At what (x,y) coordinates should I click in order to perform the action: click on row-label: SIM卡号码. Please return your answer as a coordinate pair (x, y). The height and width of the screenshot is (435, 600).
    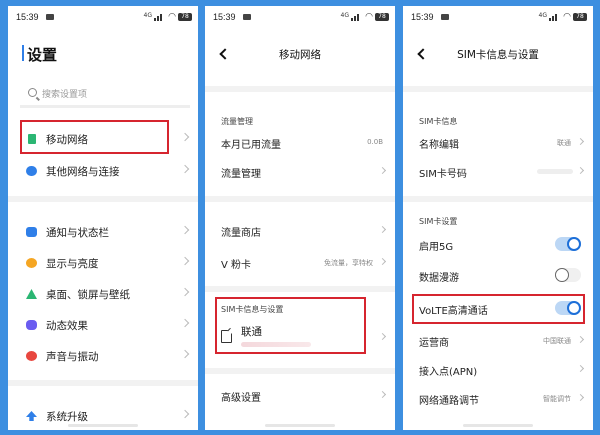
    Looking at the image, I should click on (443, 174).